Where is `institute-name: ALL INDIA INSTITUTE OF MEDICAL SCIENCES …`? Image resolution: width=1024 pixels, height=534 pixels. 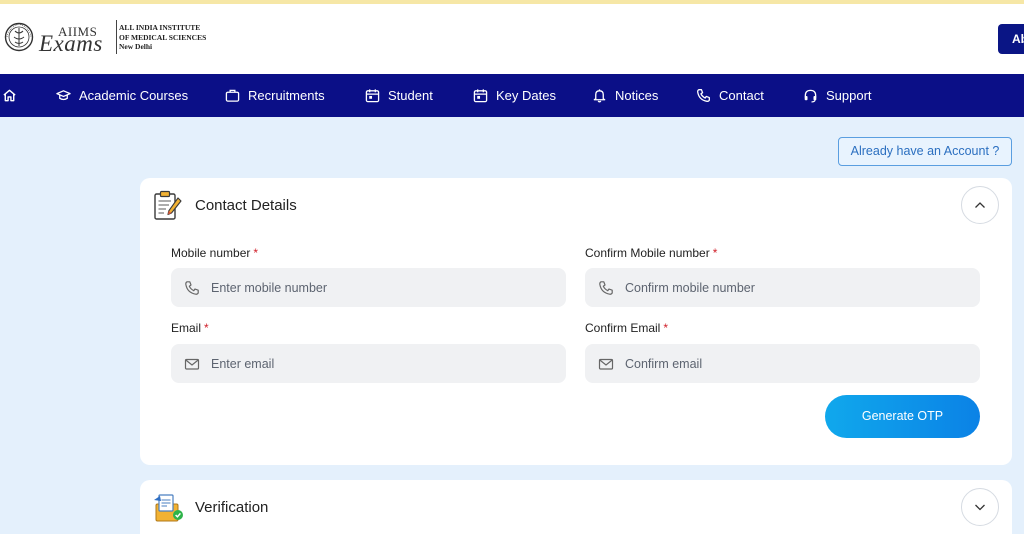
institute-name: ALL INDIA INSTITUTE OF MEDICAL SCIENCES … is located at coordinates (162, 37).